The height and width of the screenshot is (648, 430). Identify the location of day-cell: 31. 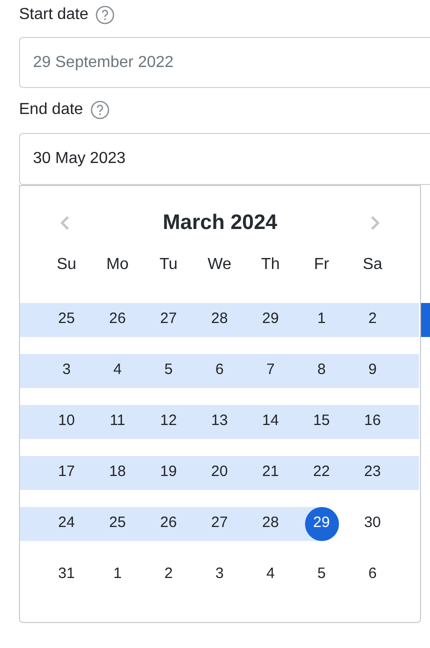
(56, 575).